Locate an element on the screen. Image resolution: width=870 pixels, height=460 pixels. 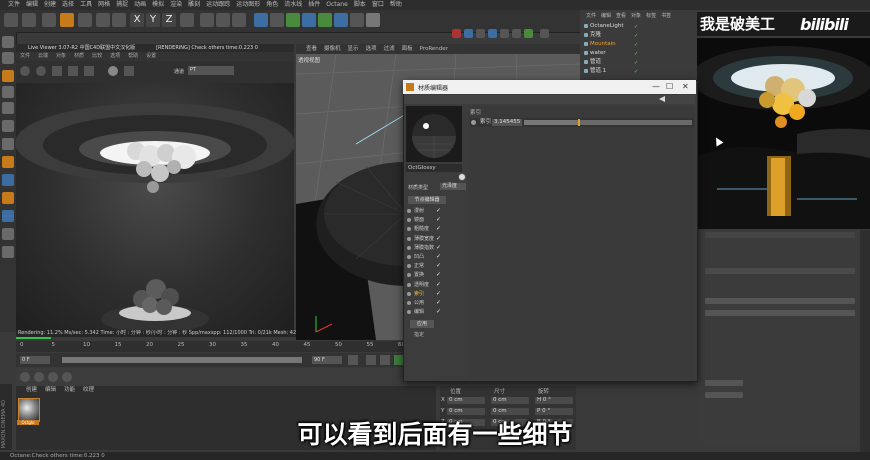
menu-item: 运动图形 is located at coordinates (248, 5).